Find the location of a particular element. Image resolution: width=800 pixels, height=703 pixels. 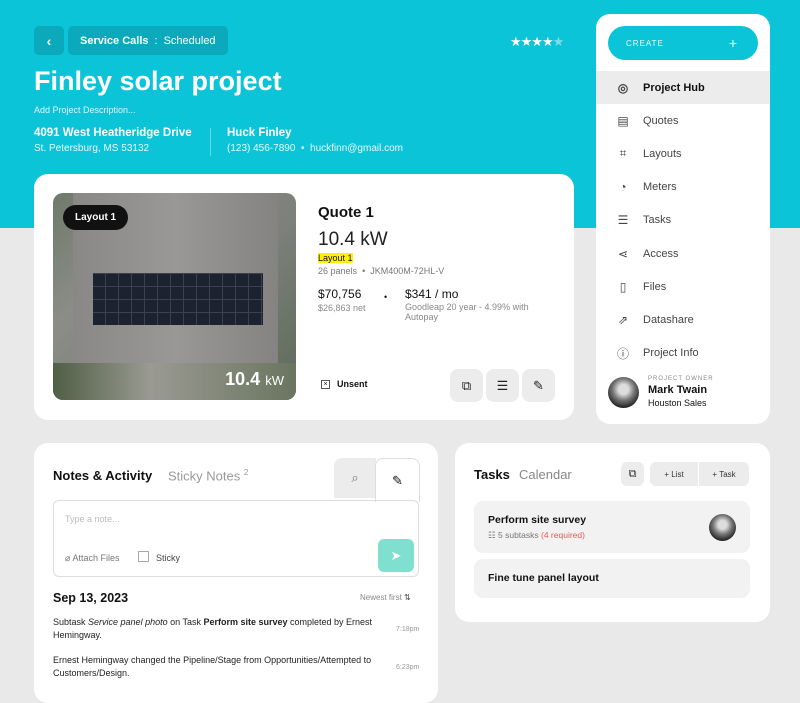

subtasks-icon: ☷ is located at coordinates (492, 535).